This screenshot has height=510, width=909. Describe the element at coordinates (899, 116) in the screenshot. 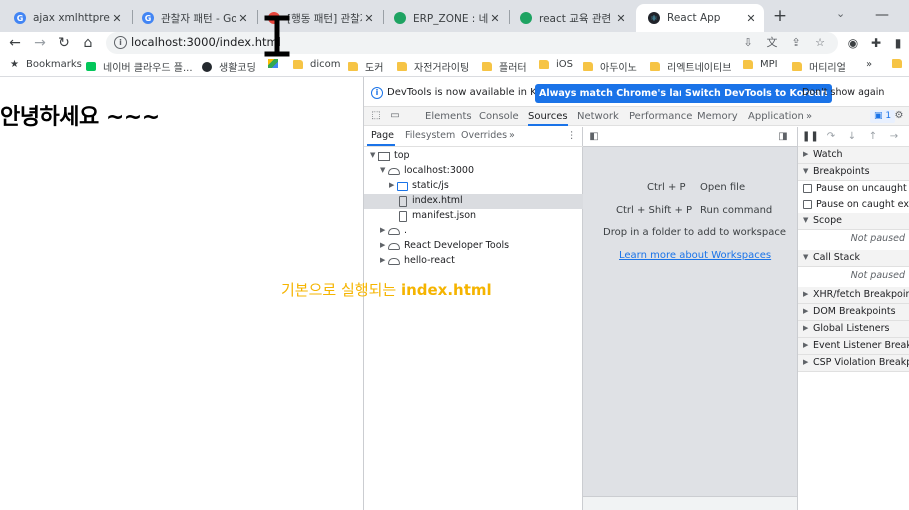

I see `settings-gear-icon: ⚙` at that location.